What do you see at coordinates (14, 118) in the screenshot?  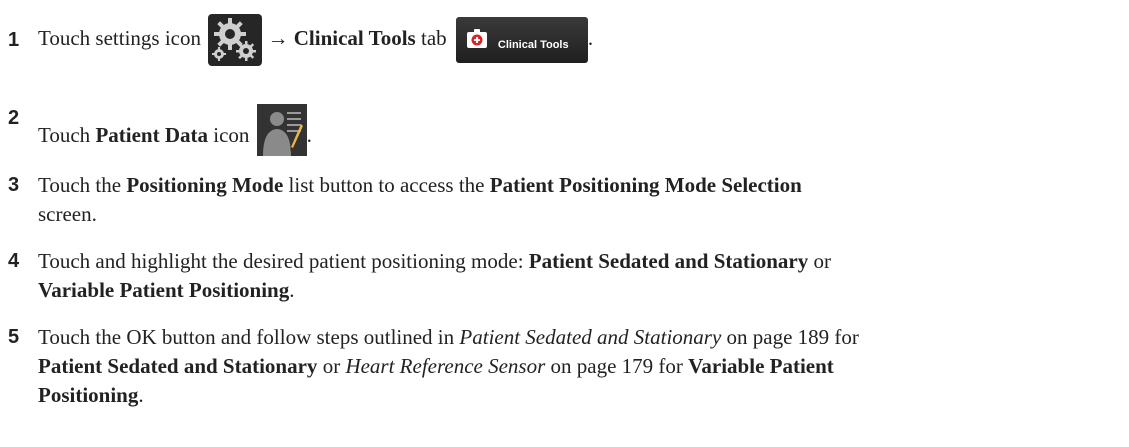 I see `step-number: 2` at bounding box center [14, 118].